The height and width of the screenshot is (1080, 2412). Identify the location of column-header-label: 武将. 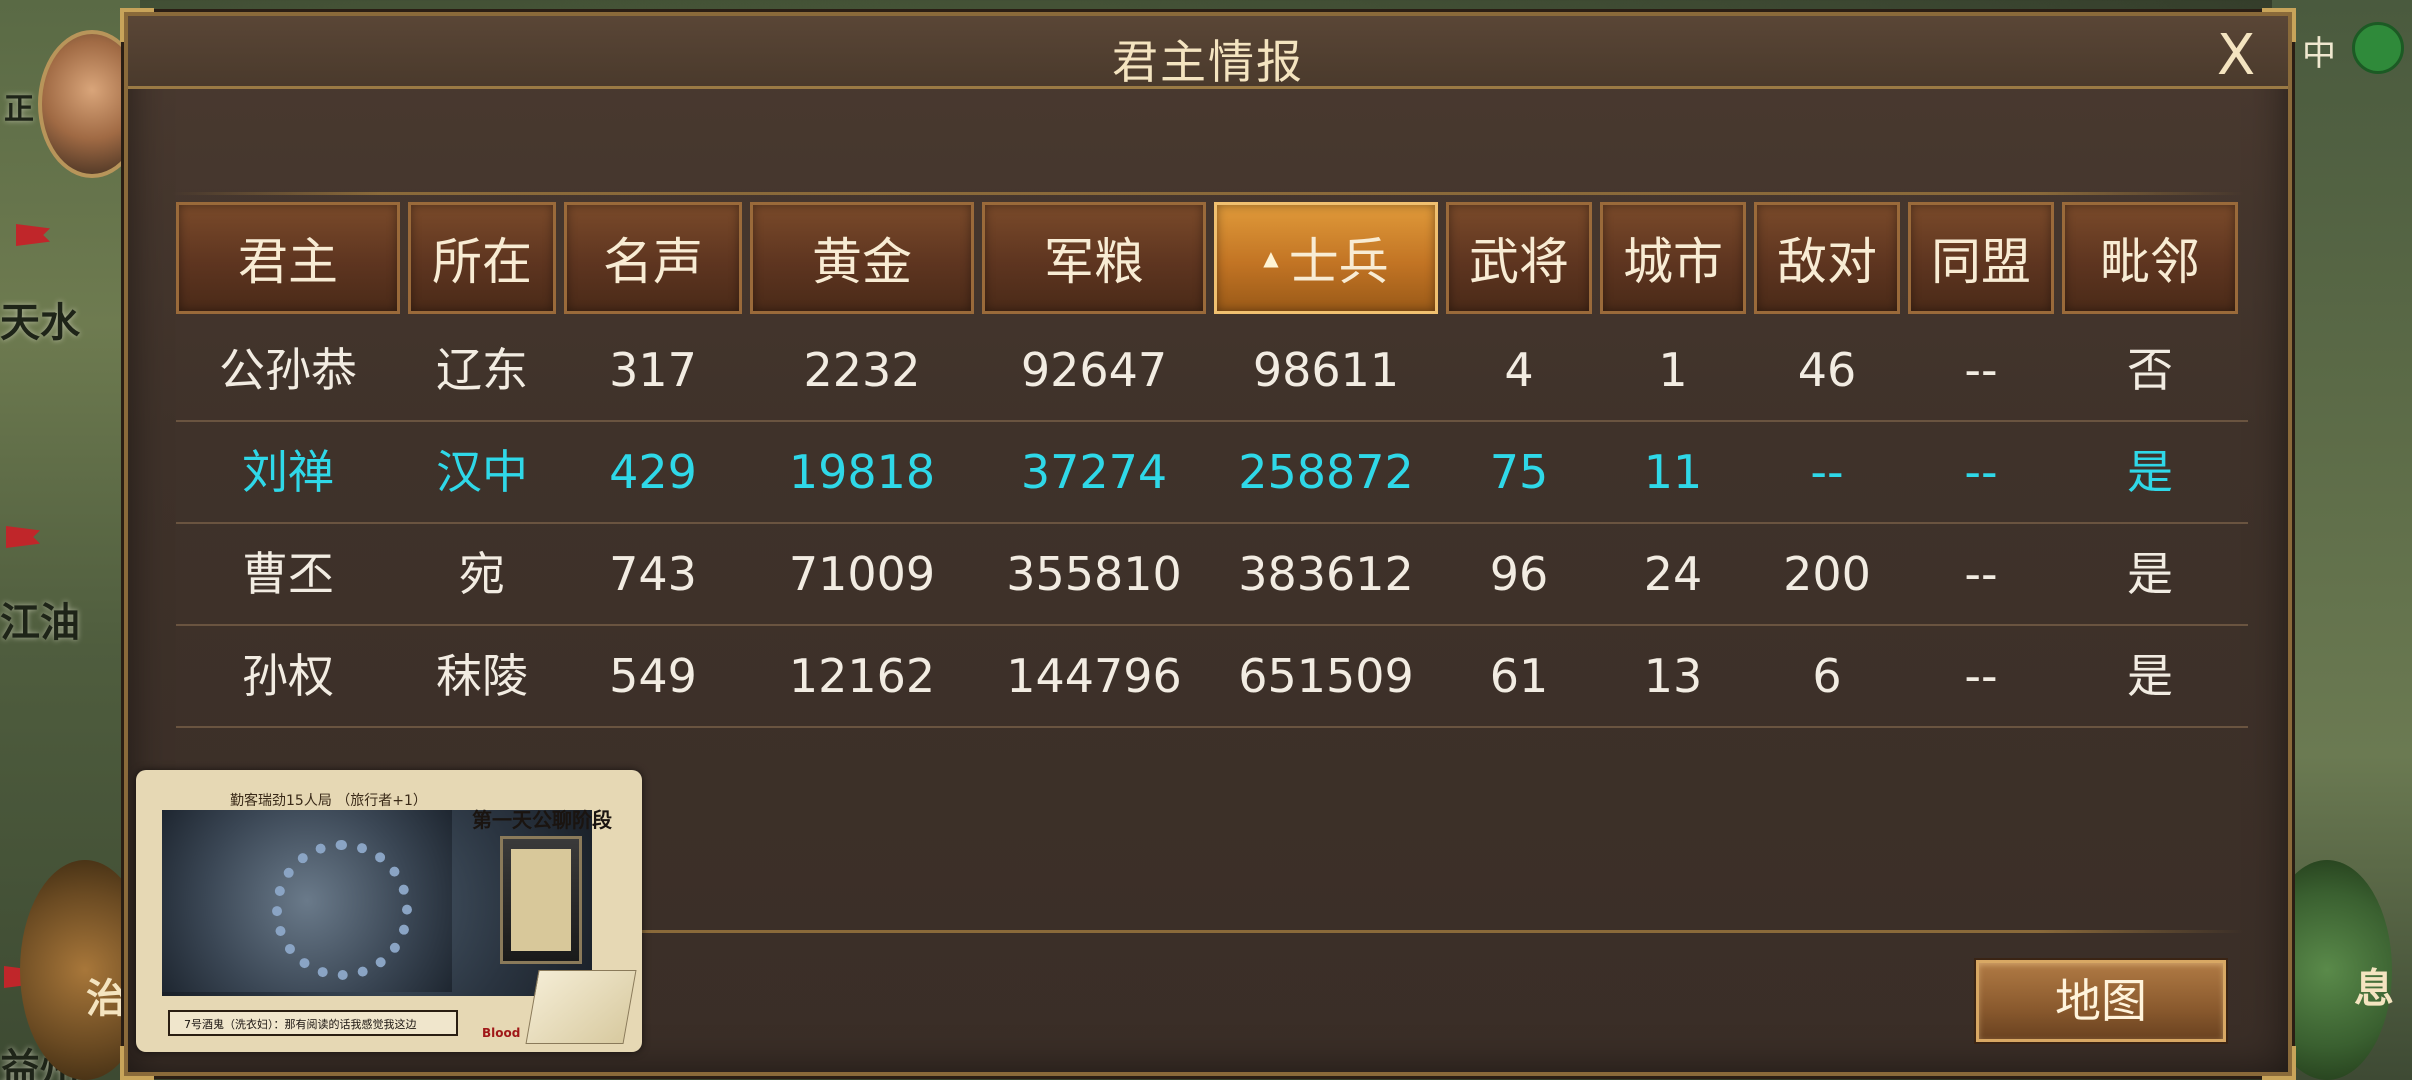
(1519, 262).